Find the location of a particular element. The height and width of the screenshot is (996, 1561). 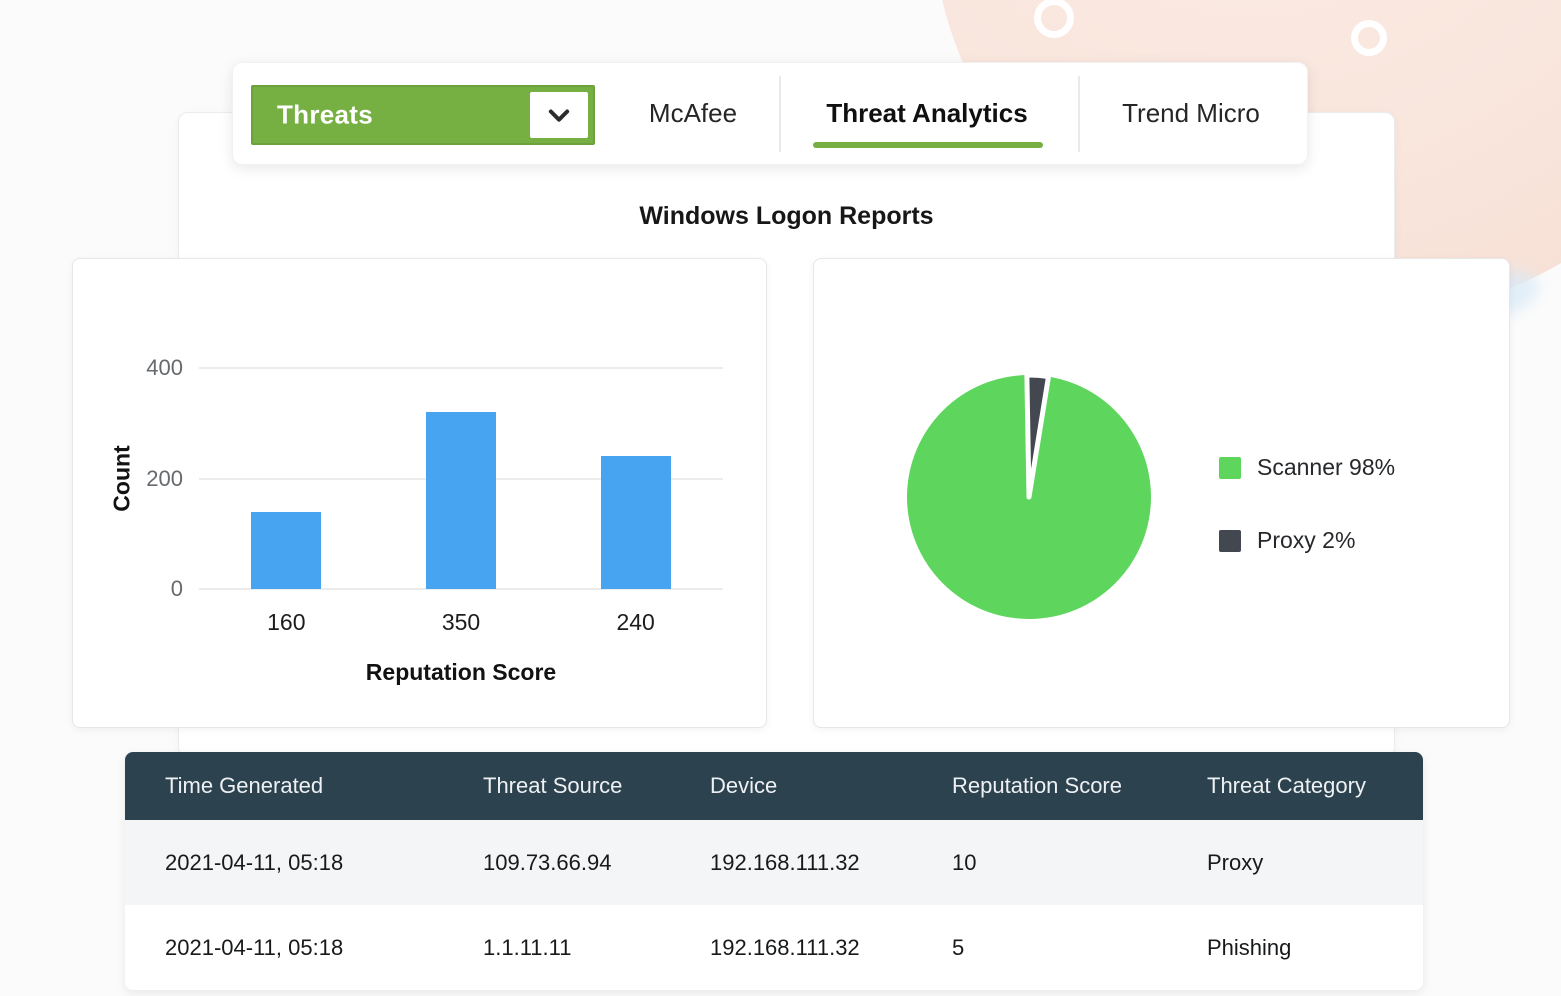

x-axis-label: Reputation Score is located at coordinates (461, 672).